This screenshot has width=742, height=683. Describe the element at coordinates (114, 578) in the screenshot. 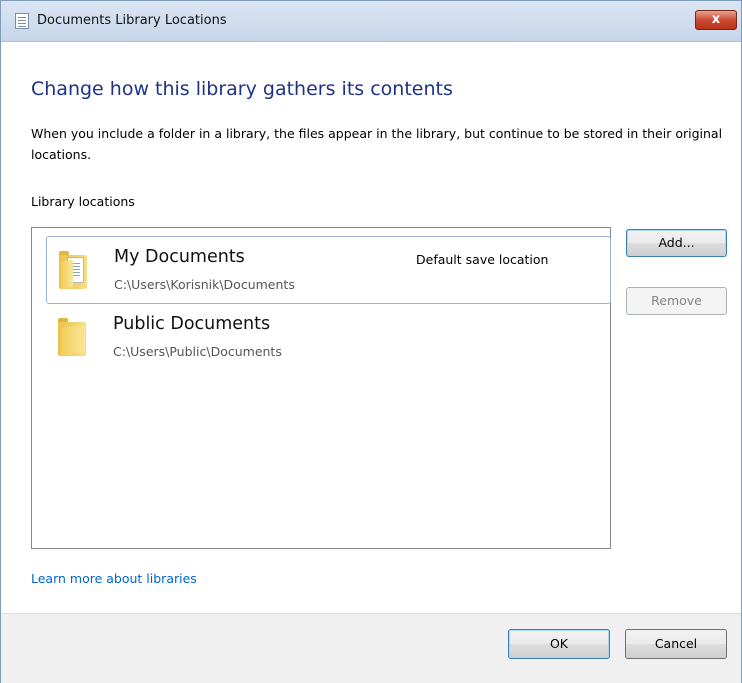

I see `learn-more-link: Learn more about libraries` at that location.